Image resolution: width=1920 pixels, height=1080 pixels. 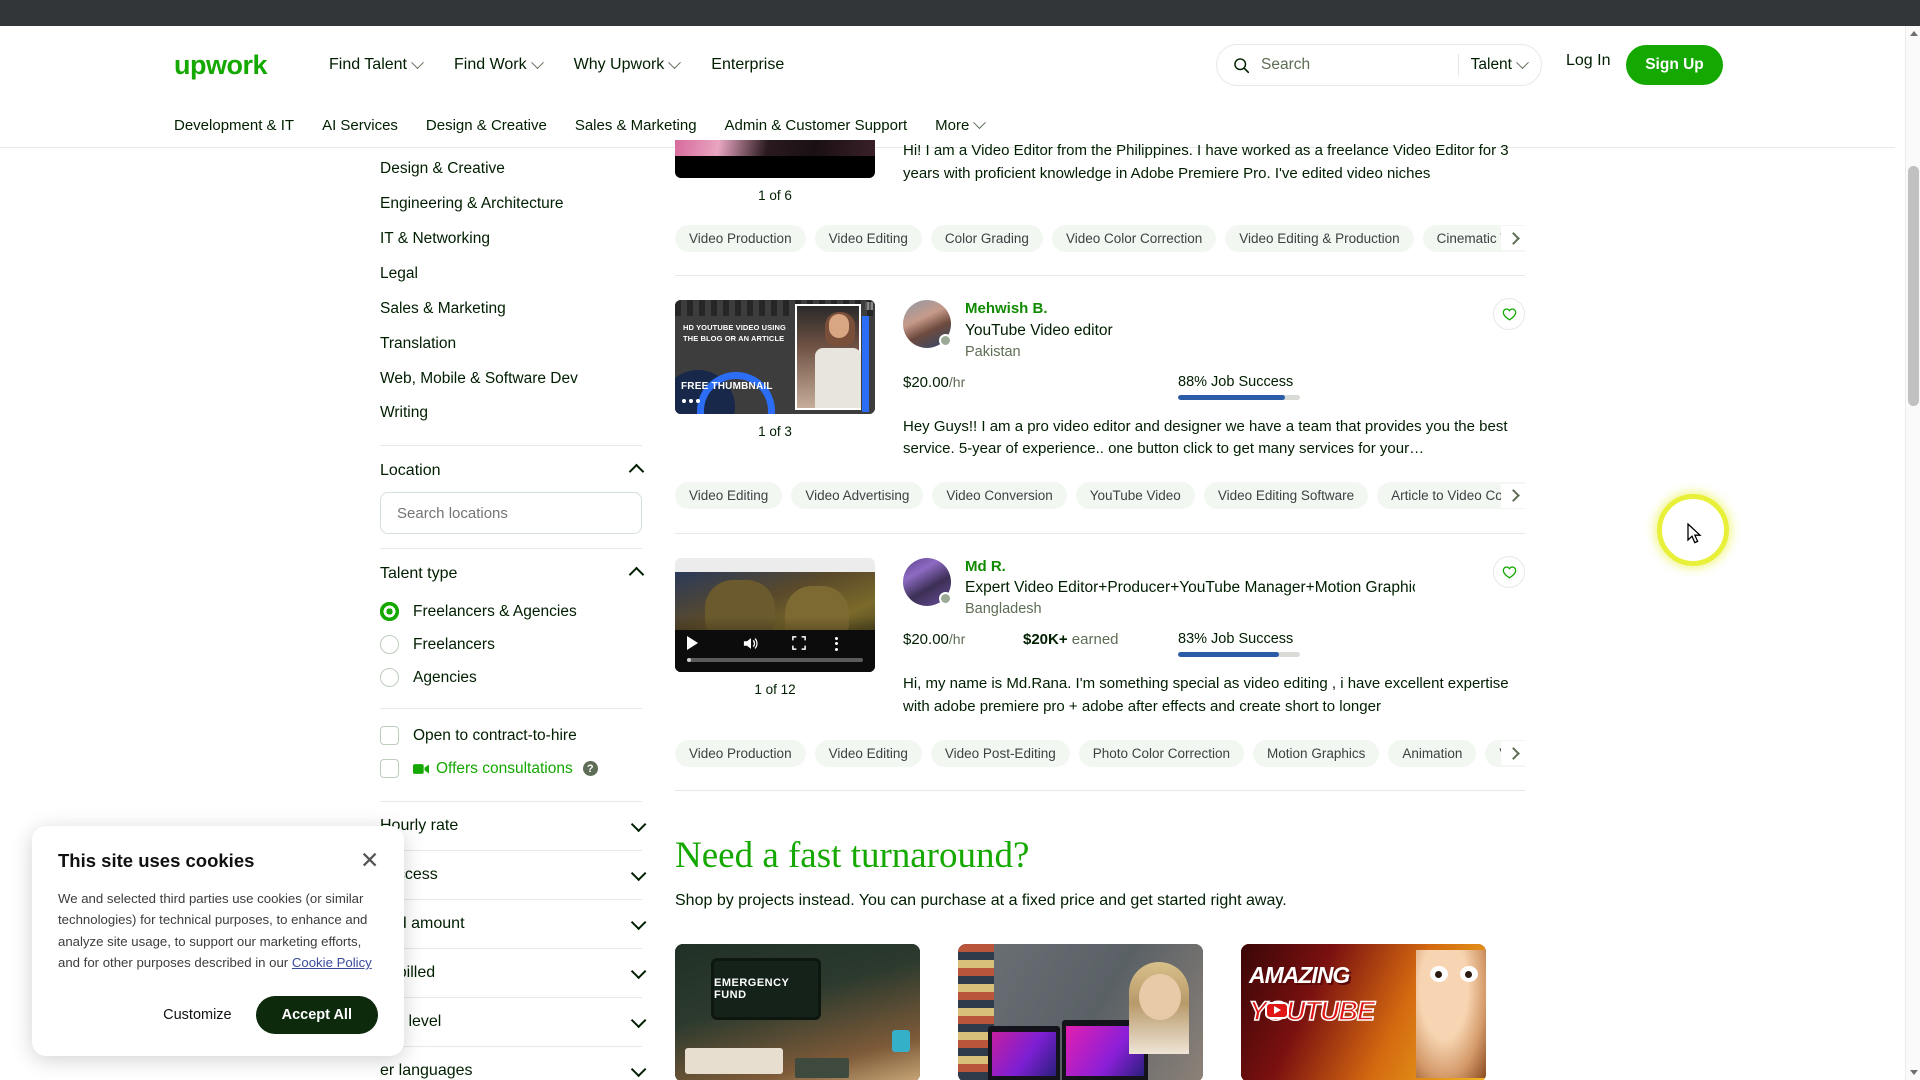 I want to click on sidebar-category-web-mobile-software-dev: Web, Mobile & Software Dev, so click(x=511, y=379).